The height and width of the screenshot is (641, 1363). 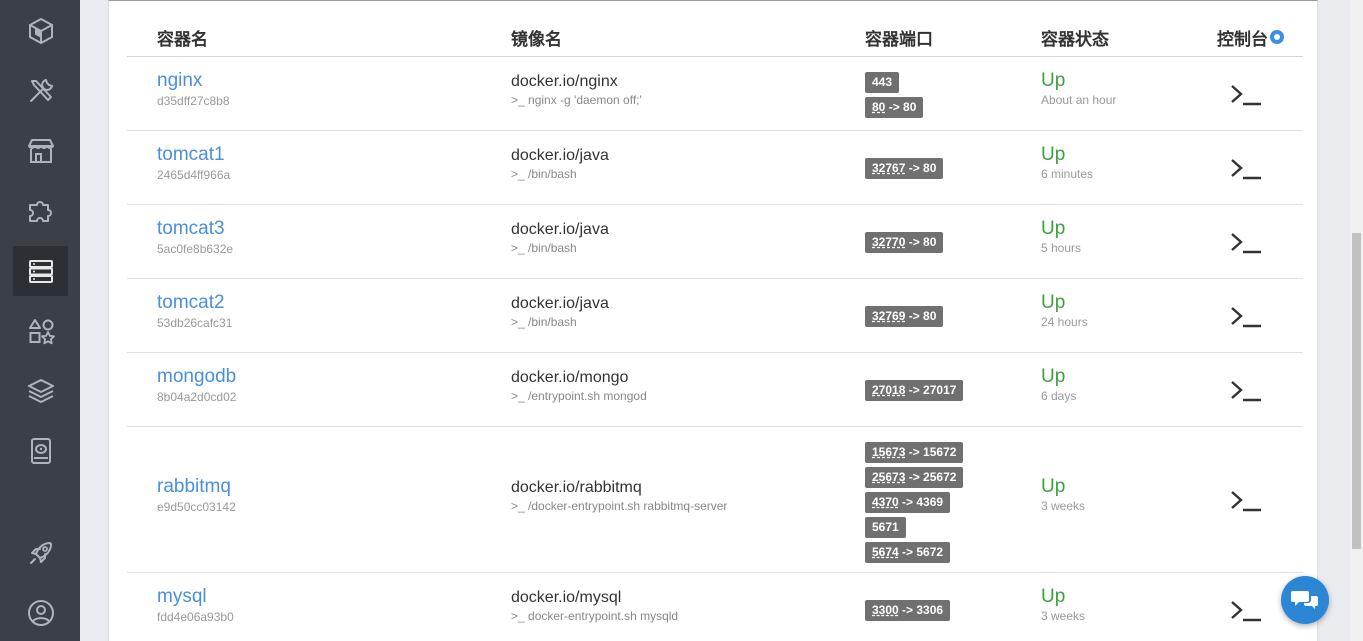 I want to click on status-cell: Up 6 days, so click(x=1058, y=384).